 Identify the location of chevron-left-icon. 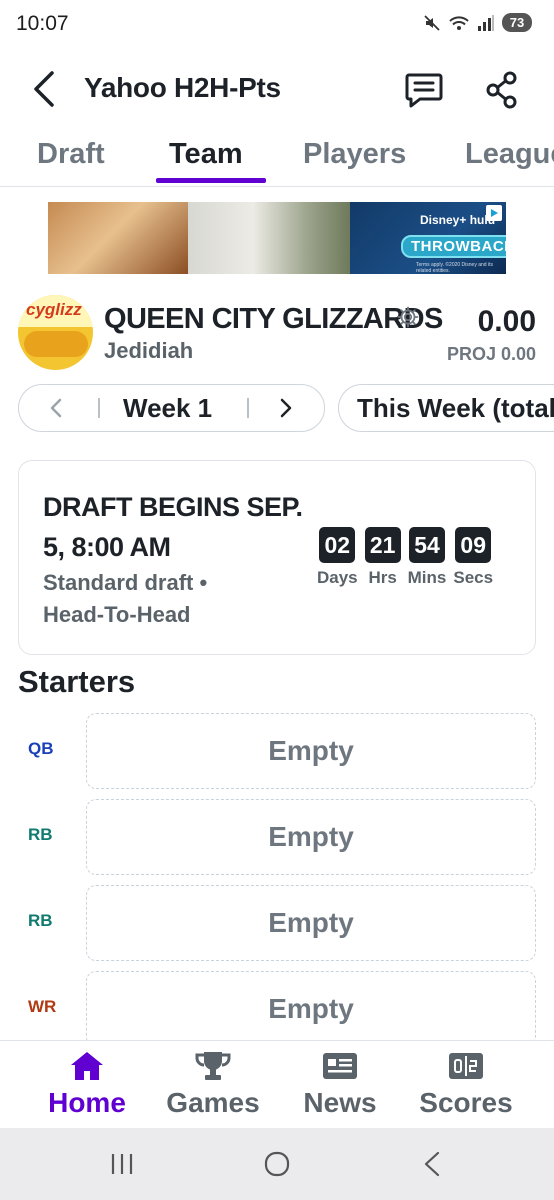
(56, 408).